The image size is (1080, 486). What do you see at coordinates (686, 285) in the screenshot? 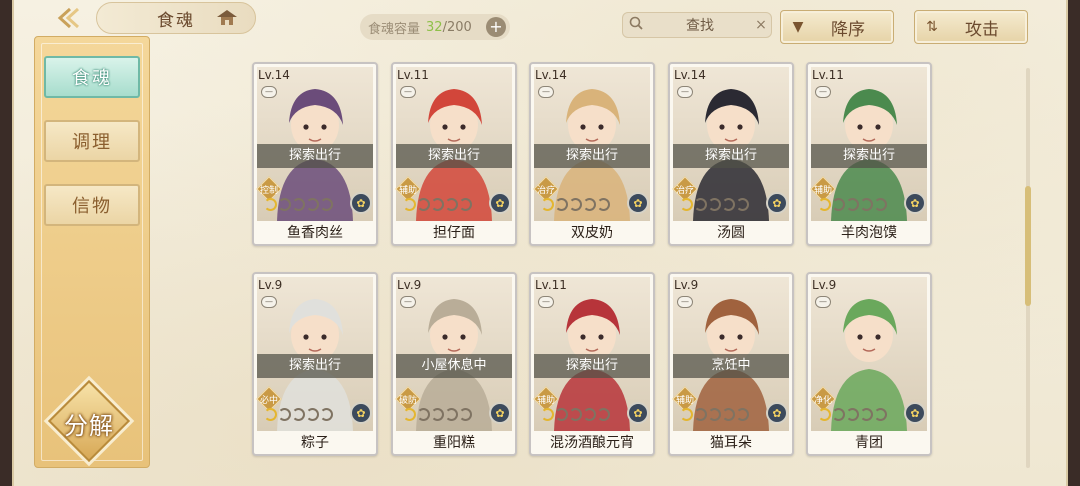
I see `level-label: Lv.9` at bounding box center [686, 285].